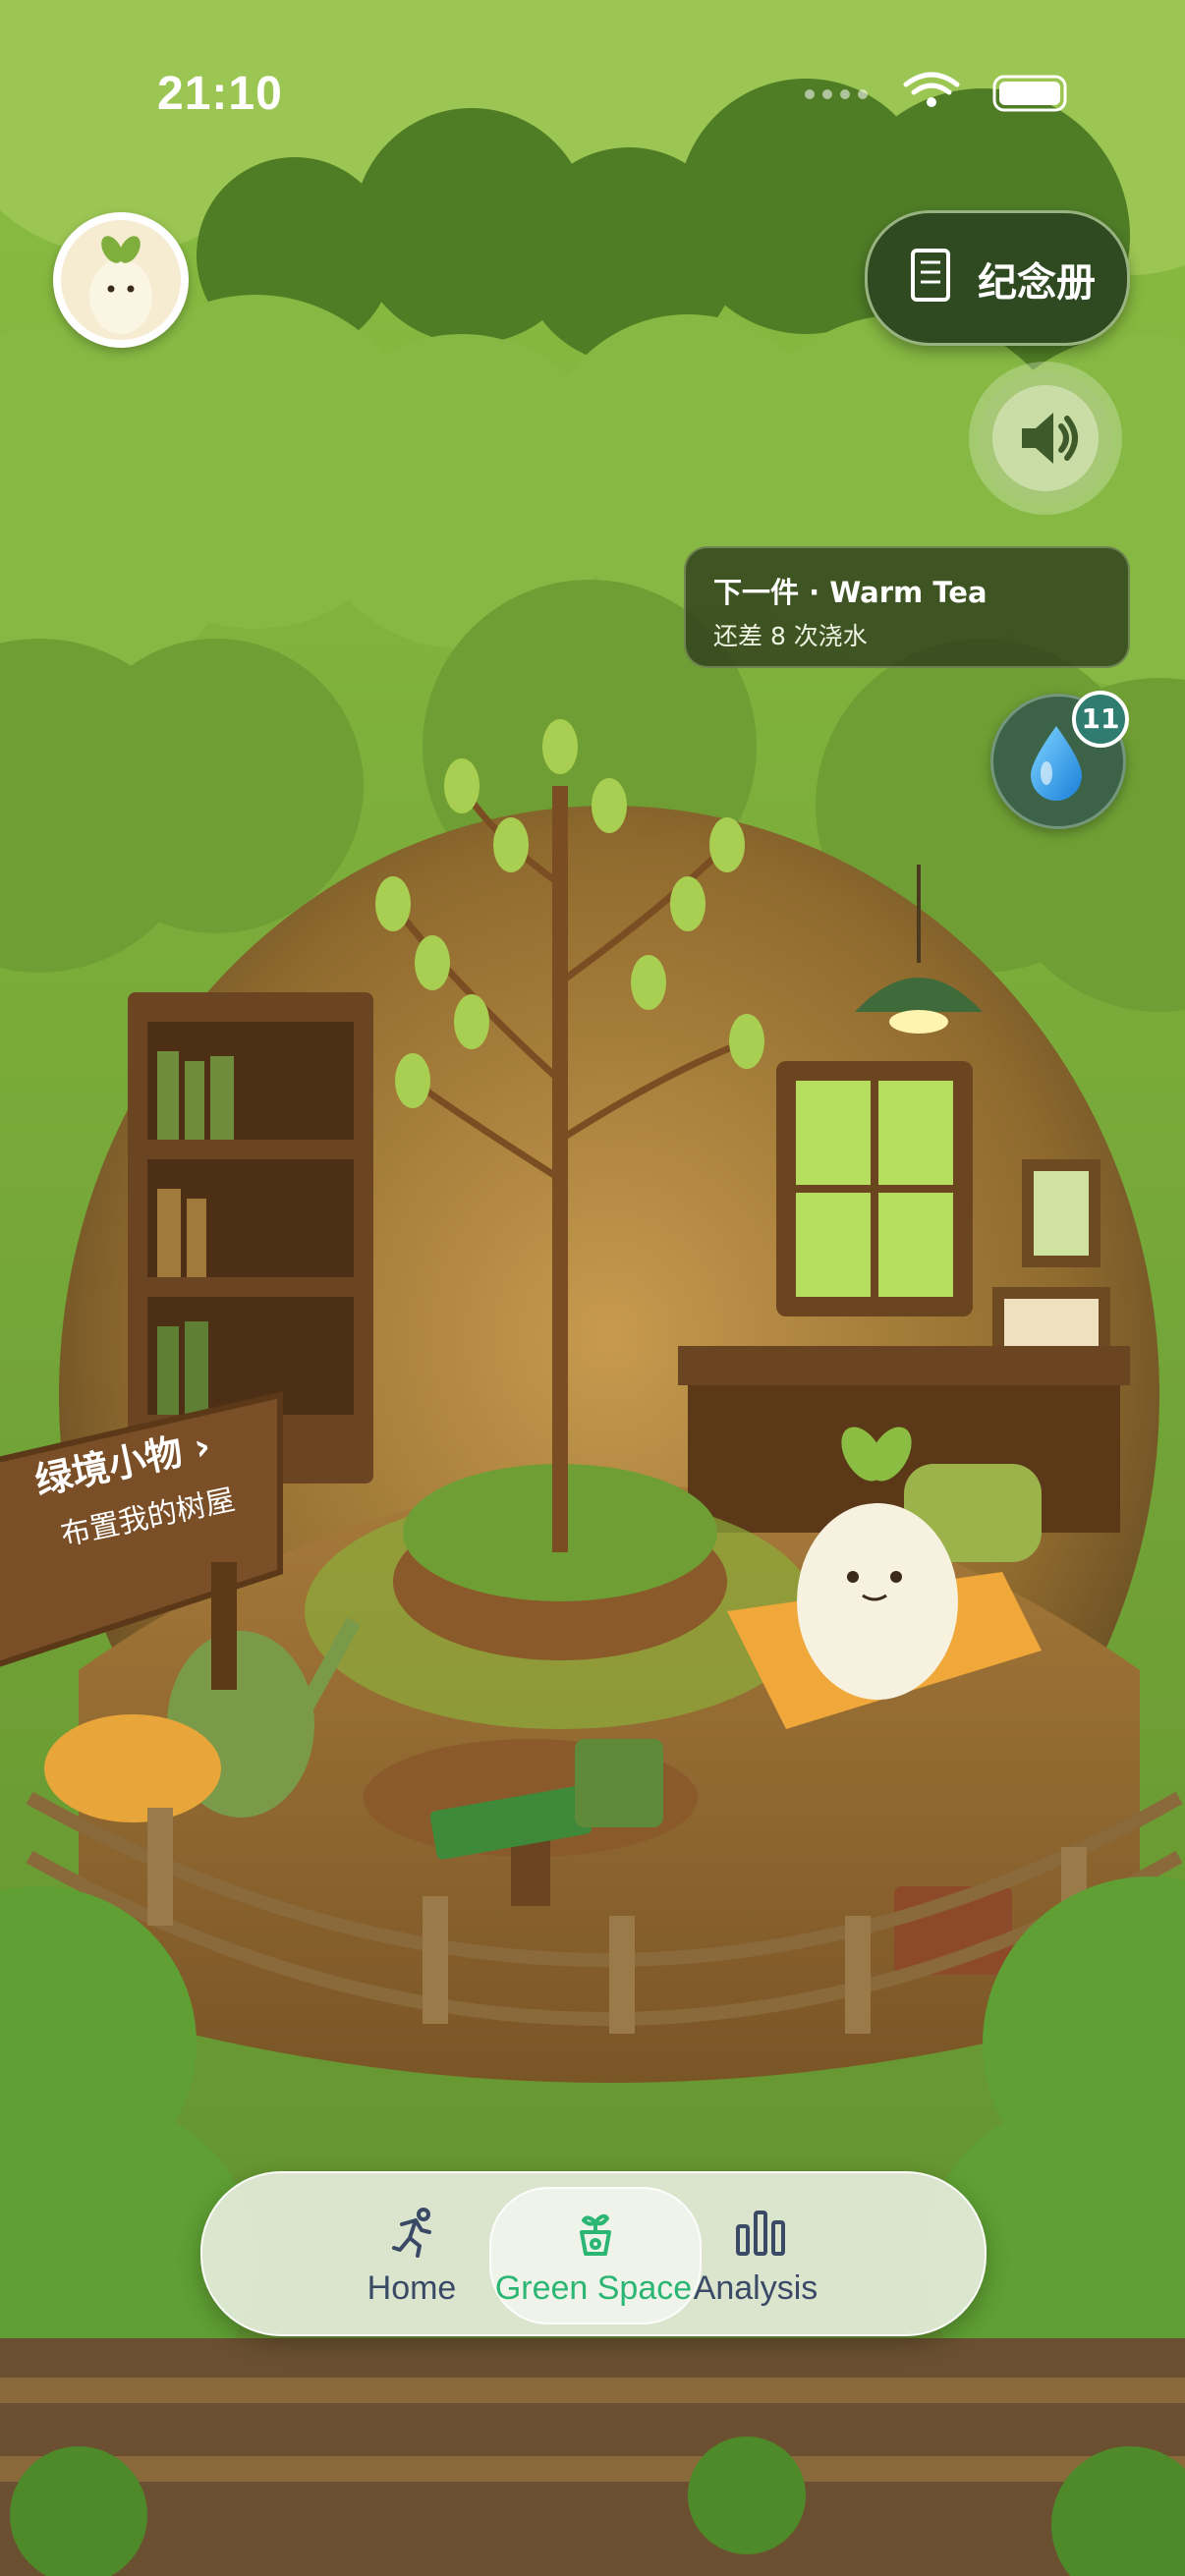 Image resolution: width=1185 pixels, height=2576 pixels. I want to click on notebook-icon, so click(931, 275).